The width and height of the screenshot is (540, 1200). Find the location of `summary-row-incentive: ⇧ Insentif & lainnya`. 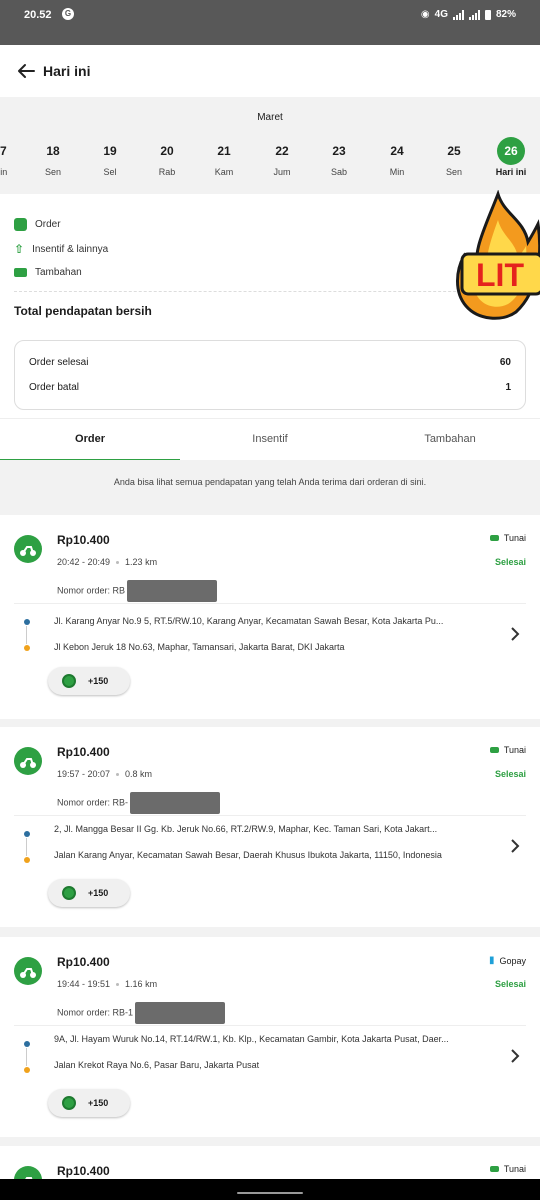

summary-row-incentive: ⇧ Insentif & lainnya is located at coordinates (61, 249).